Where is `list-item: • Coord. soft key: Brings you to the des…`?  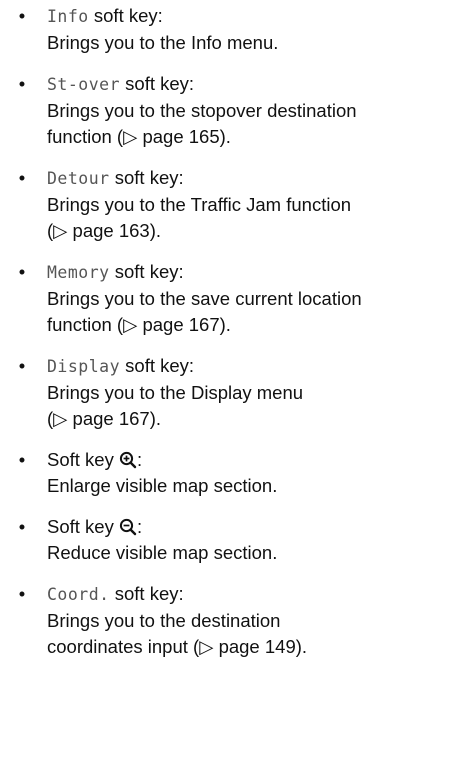
list-item: • Coord. soft key: Brings you to the des… is located at coordinates (231, 620).